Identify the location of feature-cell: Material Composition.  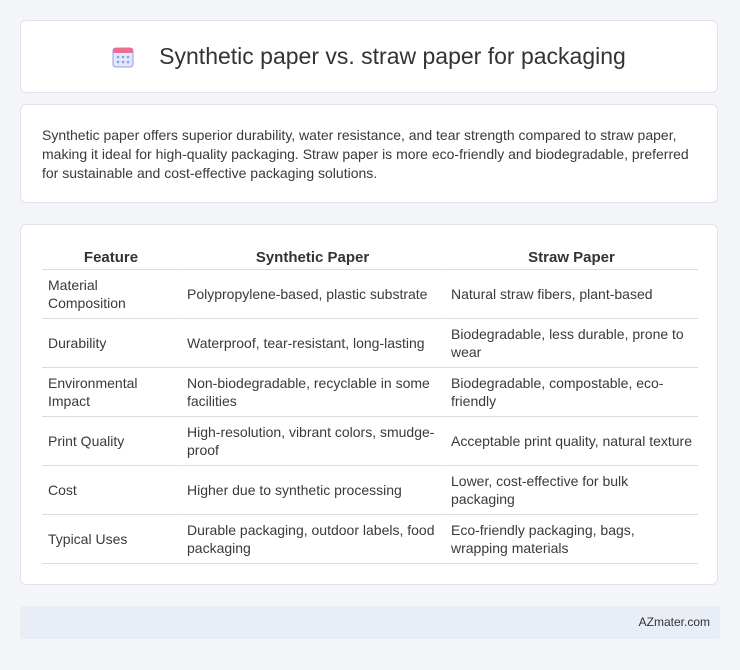
(111, 294).